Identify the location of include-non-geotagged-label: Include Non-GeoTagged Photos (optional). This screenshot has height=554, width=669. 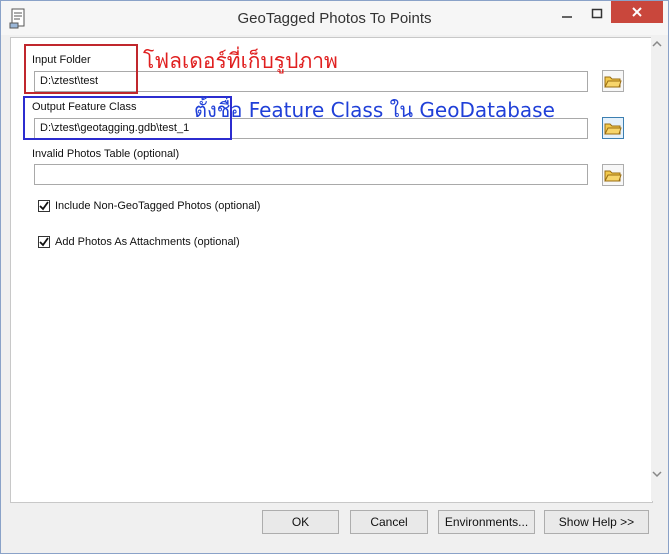
(158, 206).